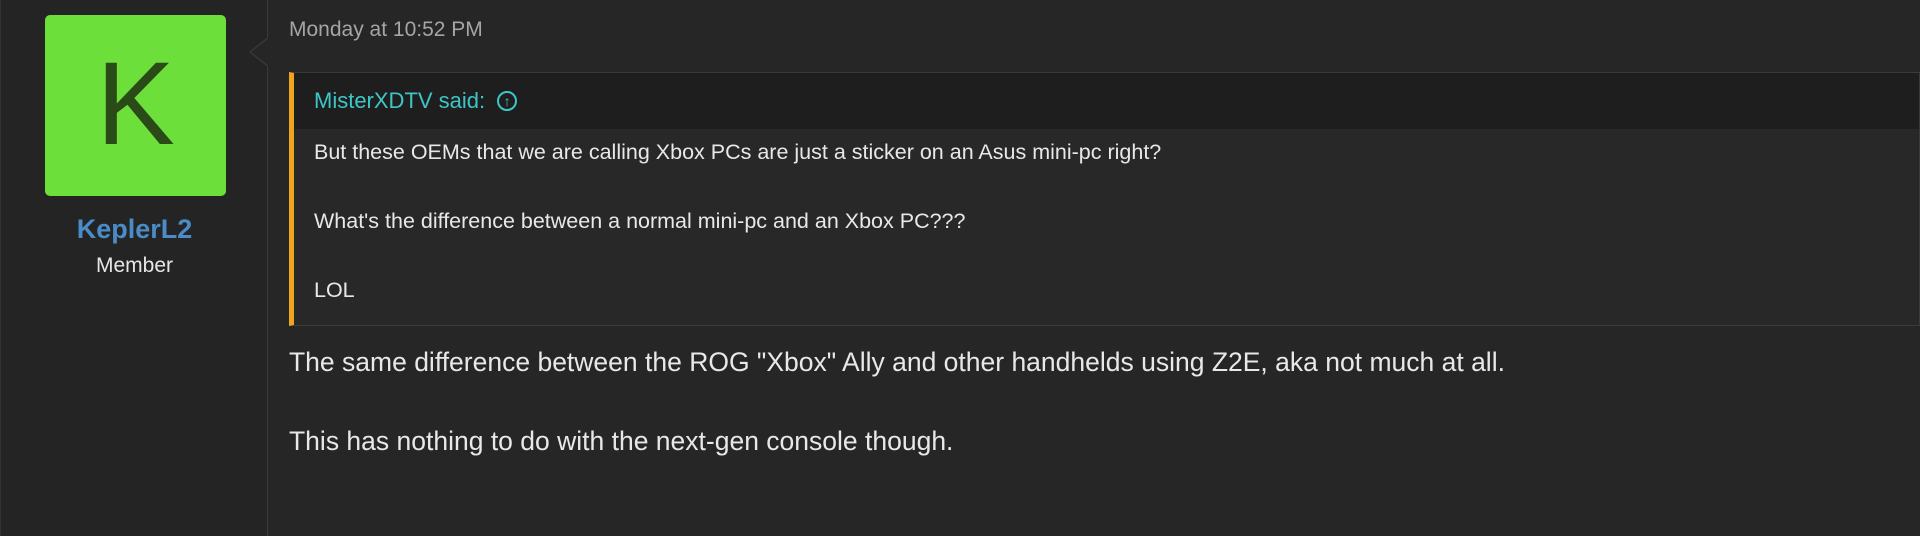 The width and height of the screenshot is (1920, 536). I want to click on avatar: K, so click(135, 105).